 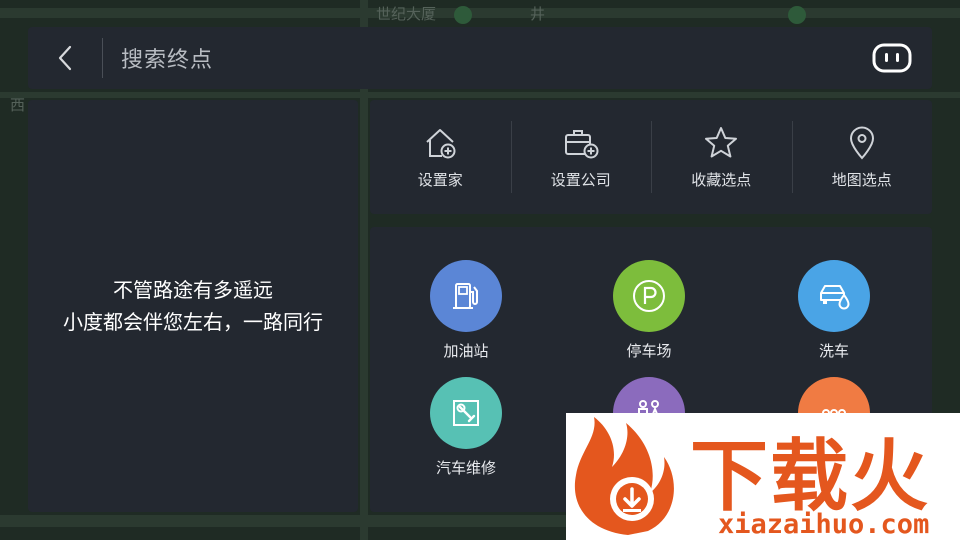 What do you see at coordinates (861, 179) in the screenshot?
I see `map-pick-label: 地图选点` at bounding box center [861, 179].